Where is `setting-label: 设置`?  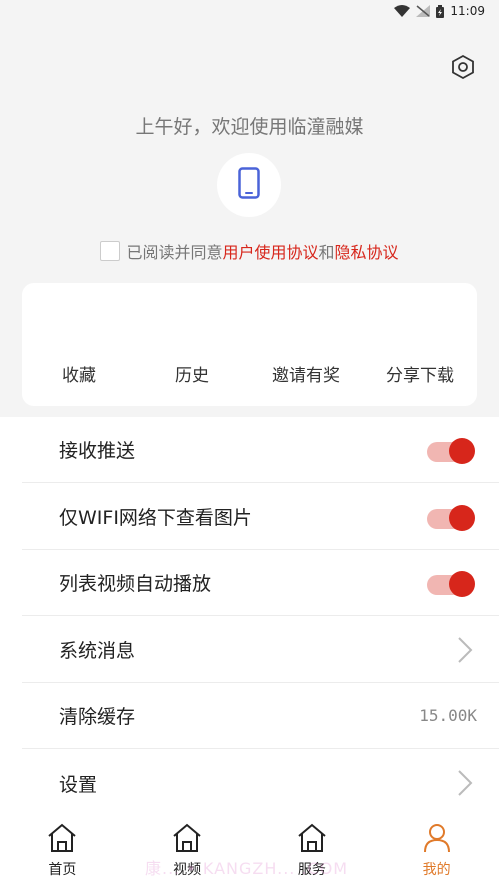 setting-label: 设置 is located at coordinates (78, 784).